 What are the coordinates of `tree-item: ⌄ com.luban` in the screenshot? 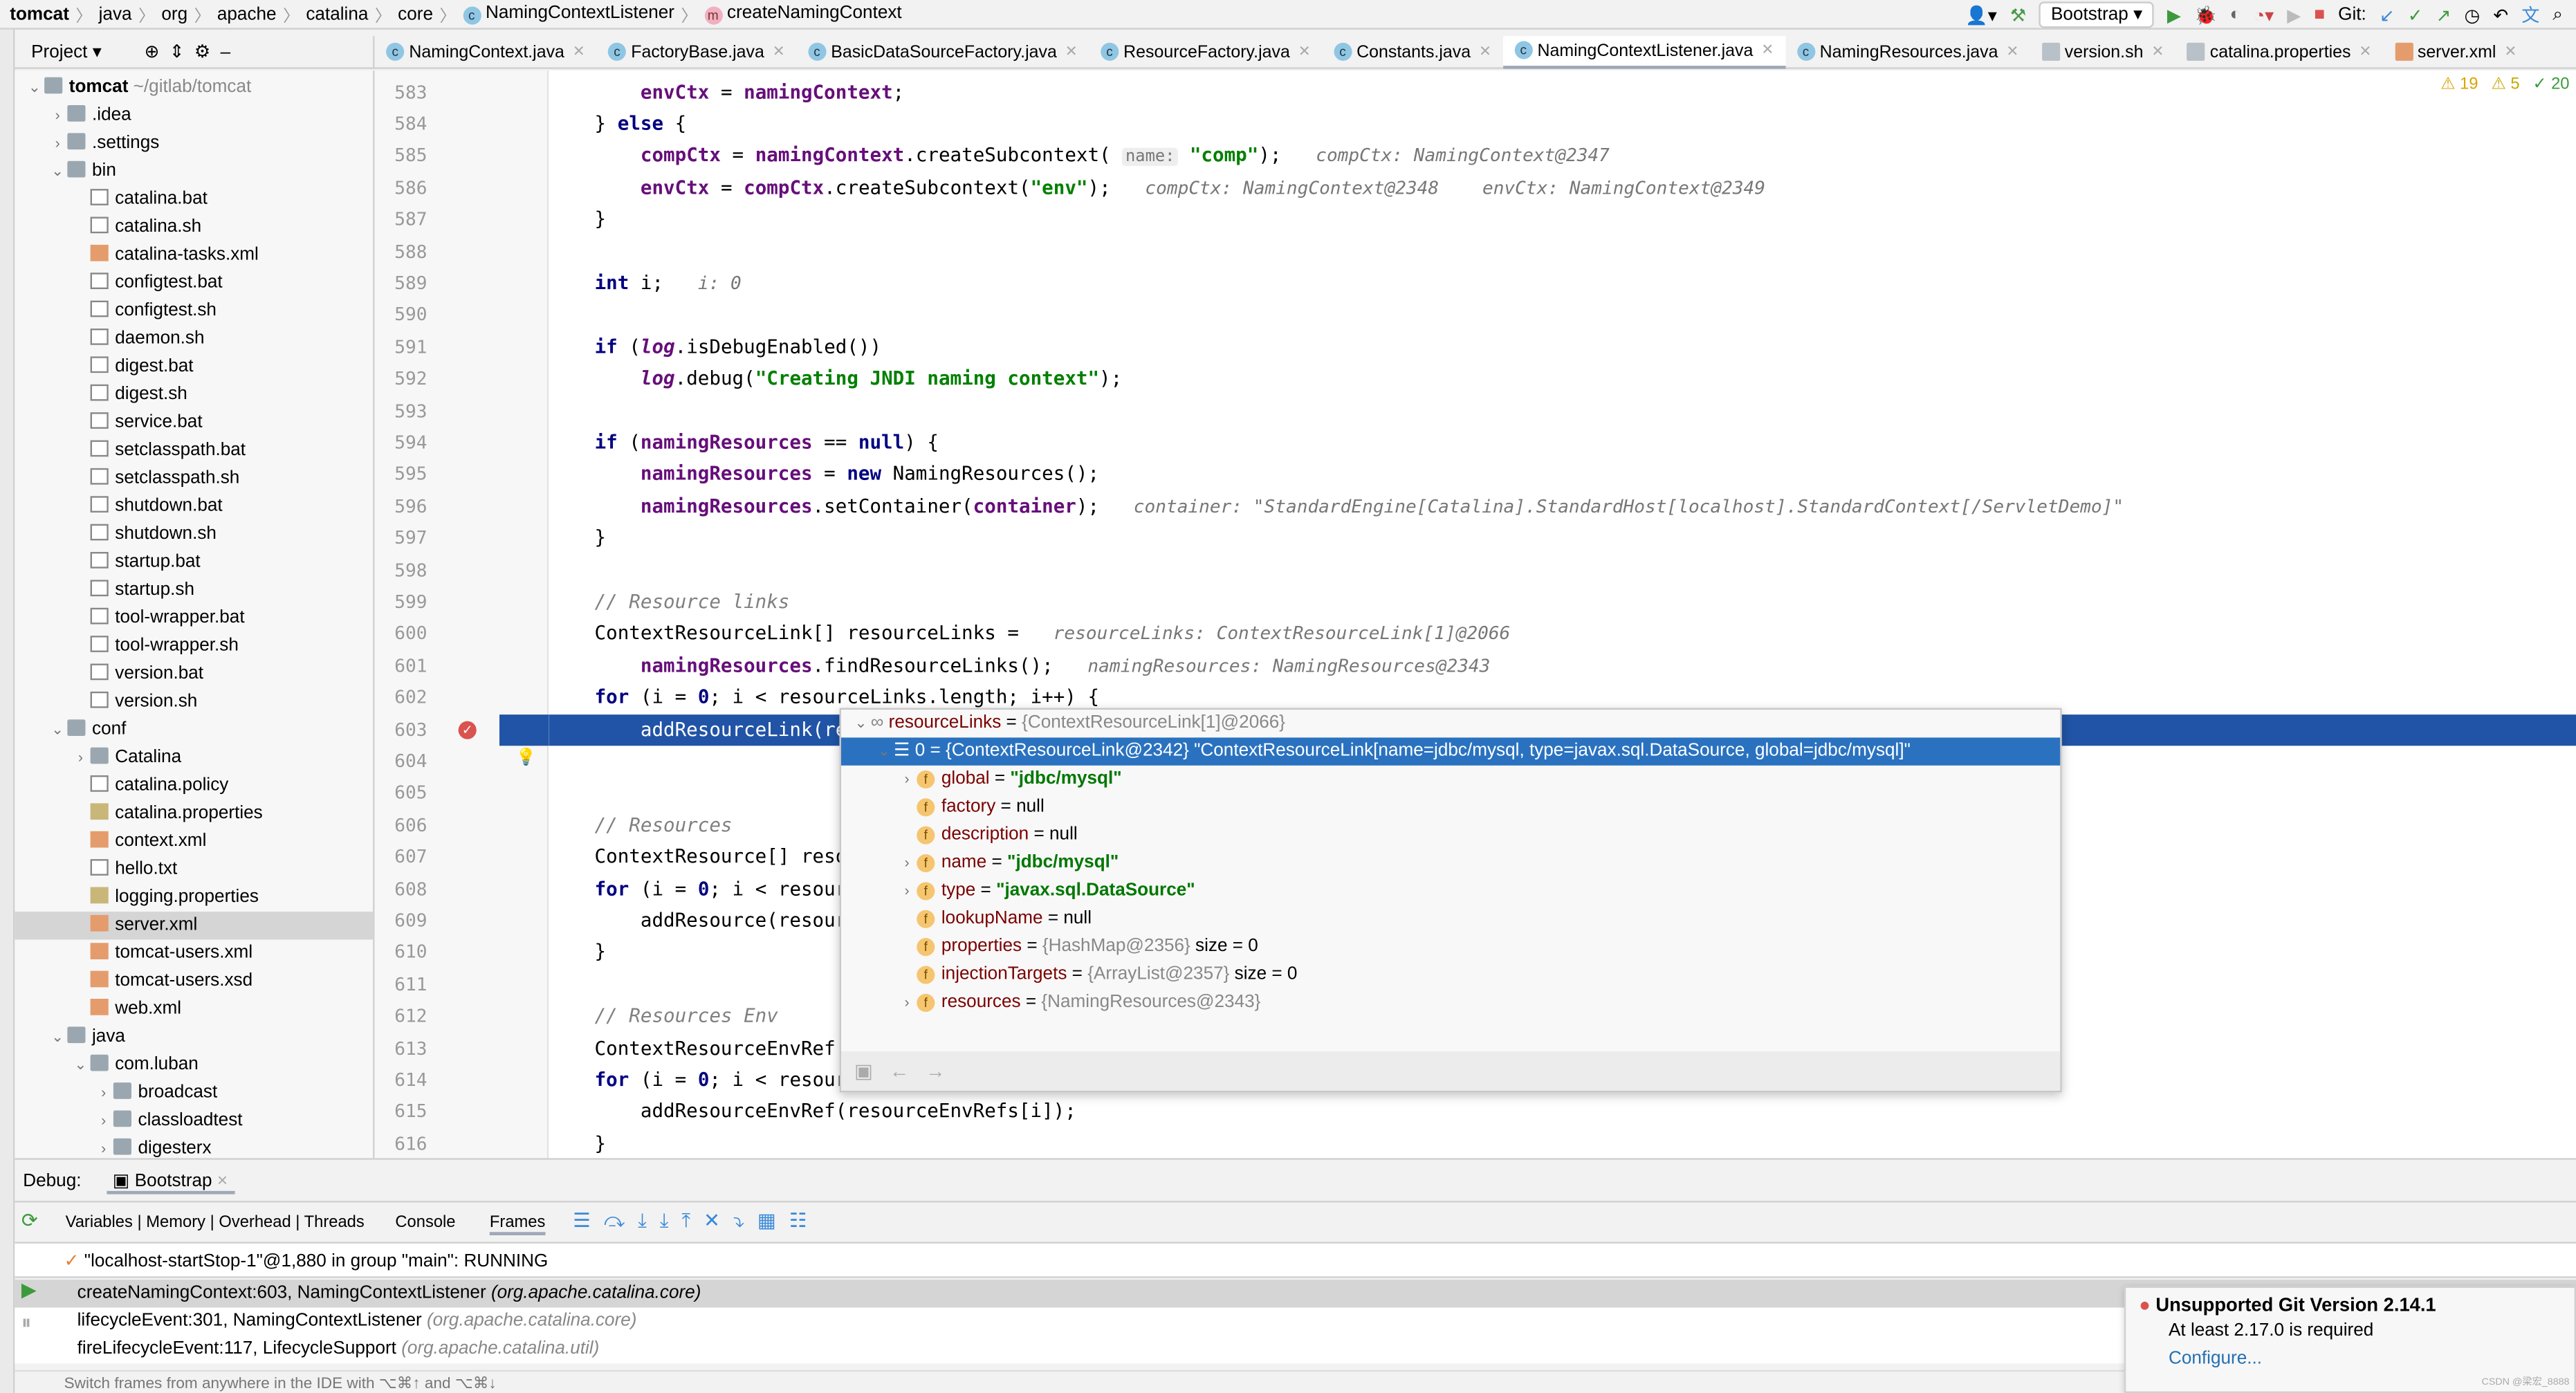 It's located at (194, 1065).